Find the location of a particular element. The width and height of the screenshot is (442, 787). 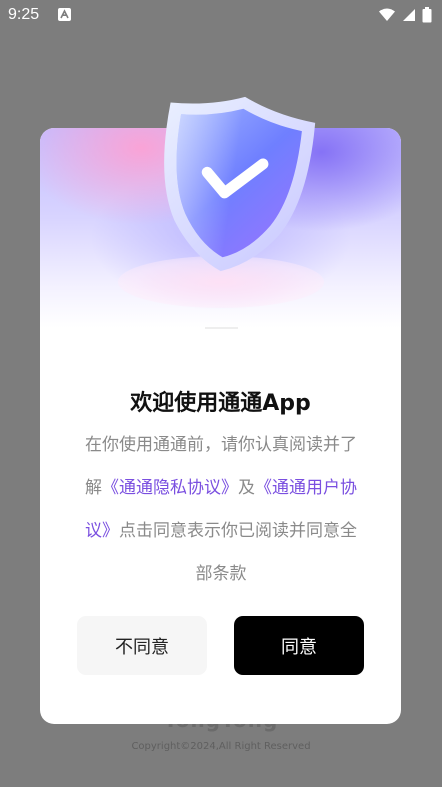

dialog-title: 欢迎使用通通App is located at coordinates (220, 403).